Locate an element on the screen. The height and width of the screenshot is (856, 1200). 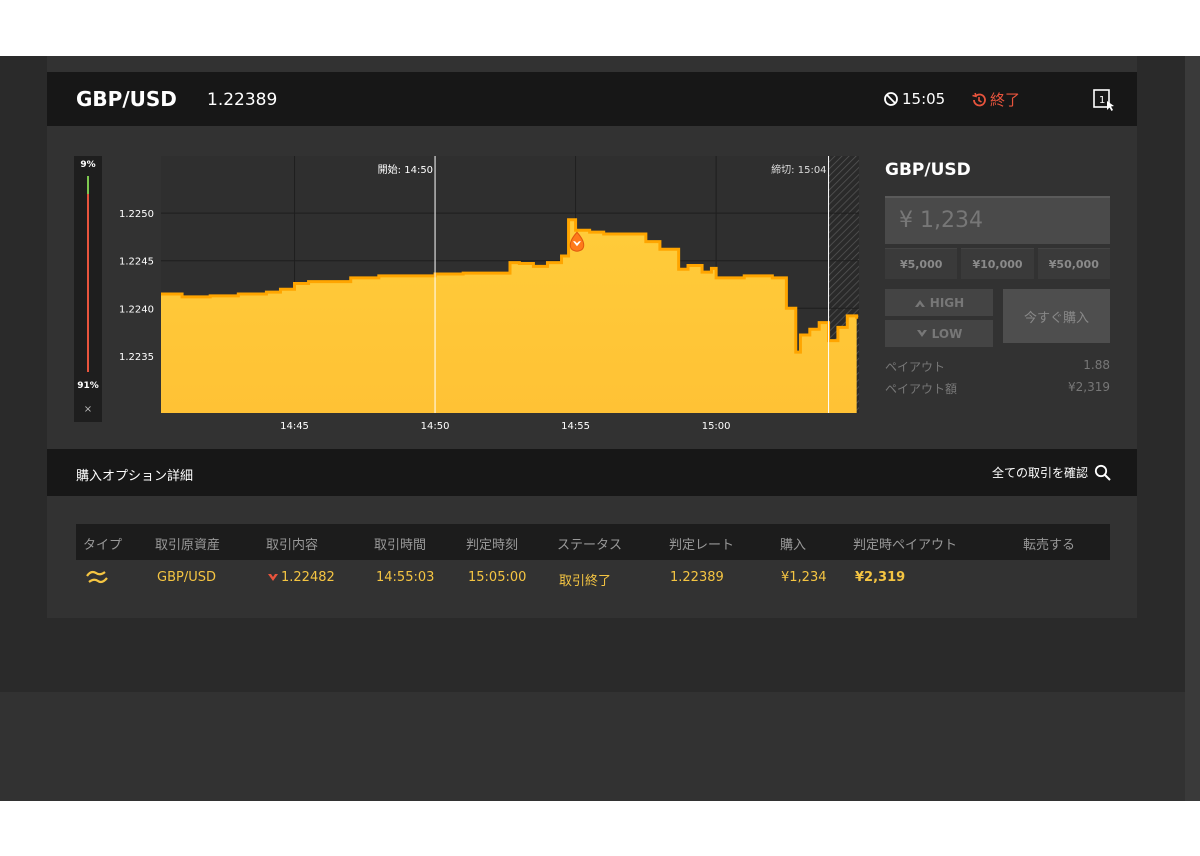
quick-amount-10000: ¥10,000 is located at coordinates (997, 263).